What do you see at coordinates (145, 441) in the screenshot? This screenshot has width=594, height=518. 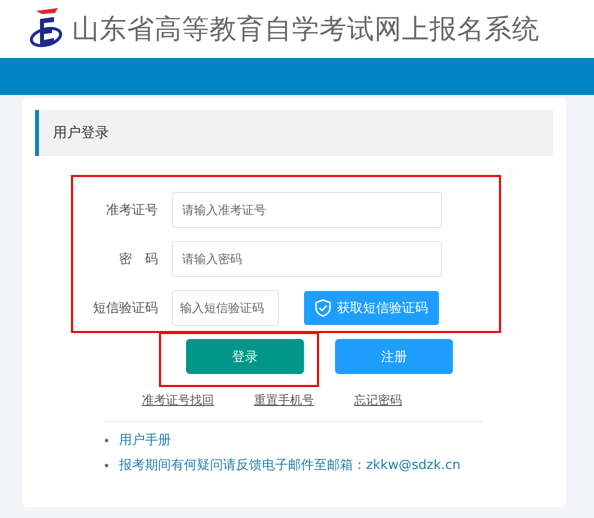 I see `note-link: 用户手册` at bounding box center [145, 441].